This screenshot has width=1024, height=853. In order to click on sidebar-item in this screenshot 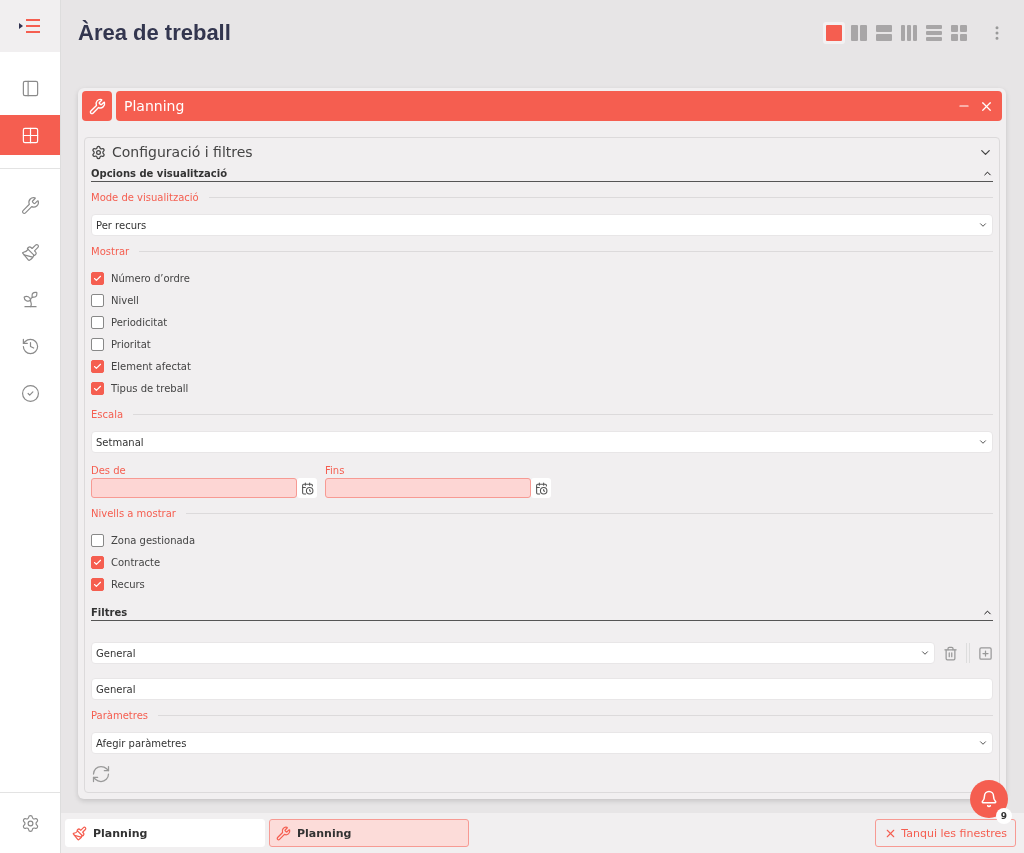, I will do `click(30, 135)`.